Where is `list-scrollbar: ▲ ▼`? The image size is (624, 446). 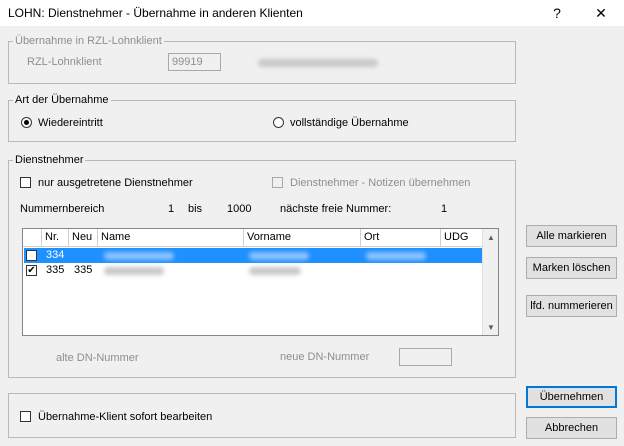 list-scrollbar: ▲ ▼ is located at coordinates (490, 282).